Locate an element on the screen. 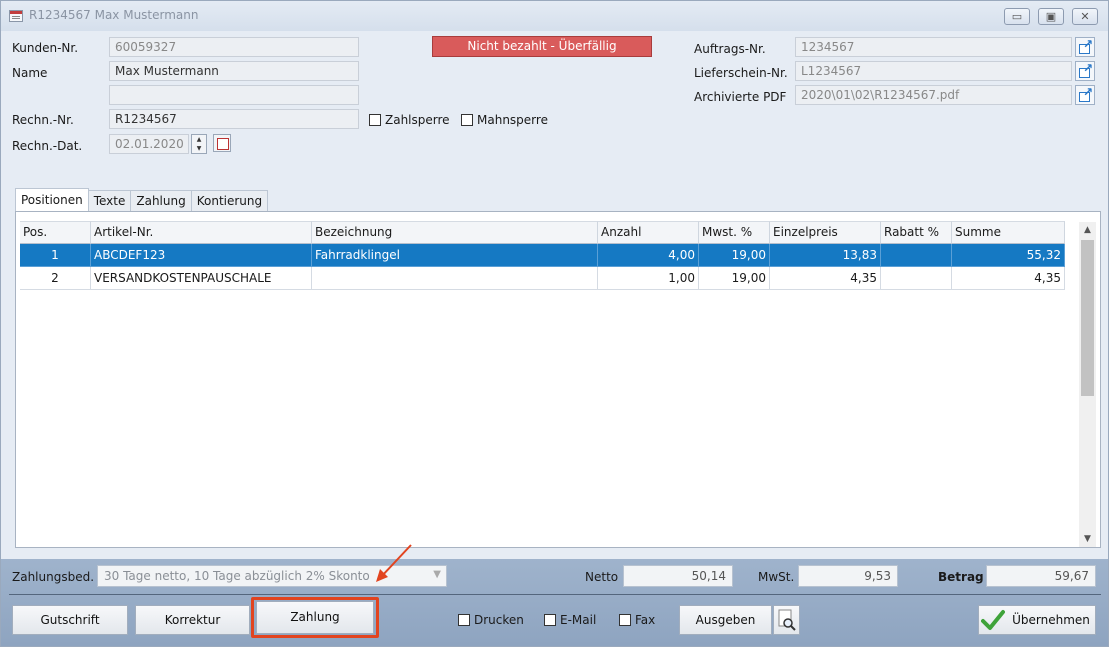  drucken-label: Drucken is located at coordinates (499, 620).